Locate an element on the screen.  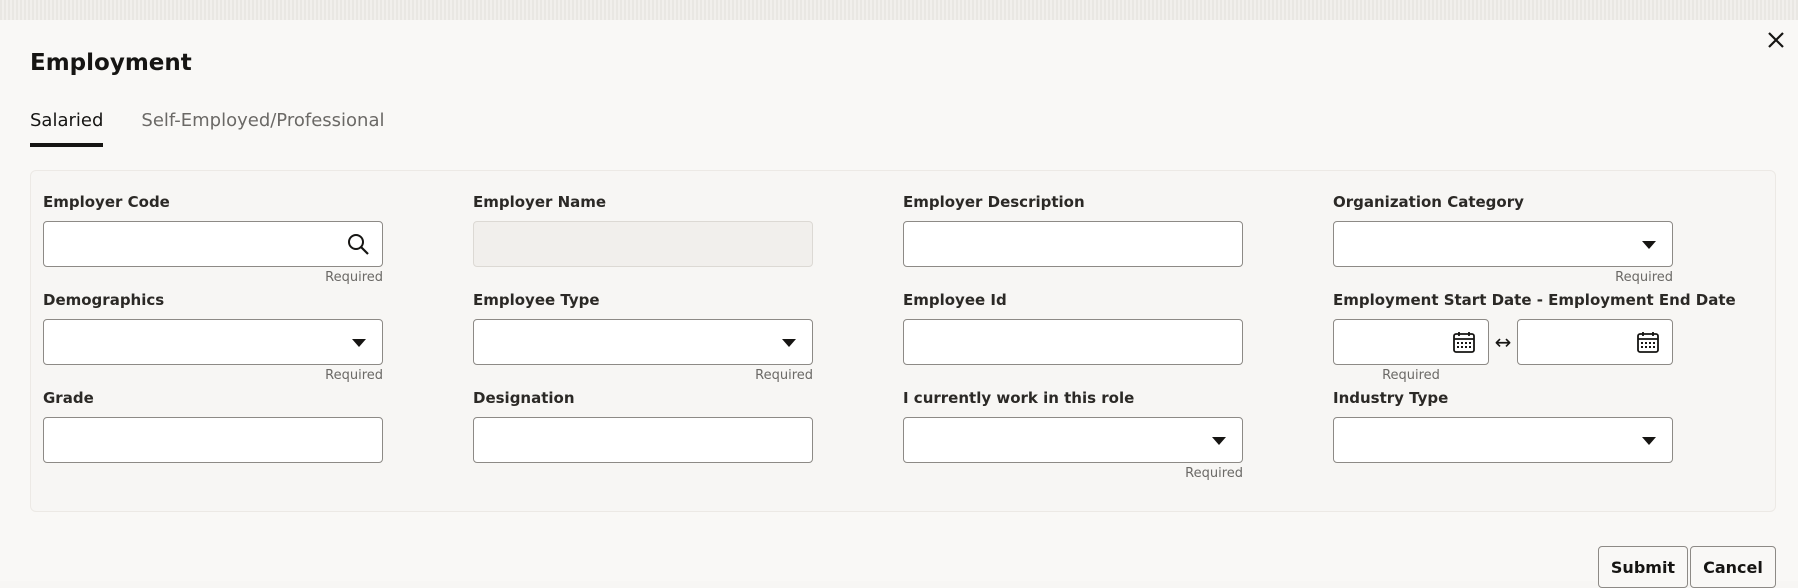
employee-type-select is located at coordinates (643, 342).